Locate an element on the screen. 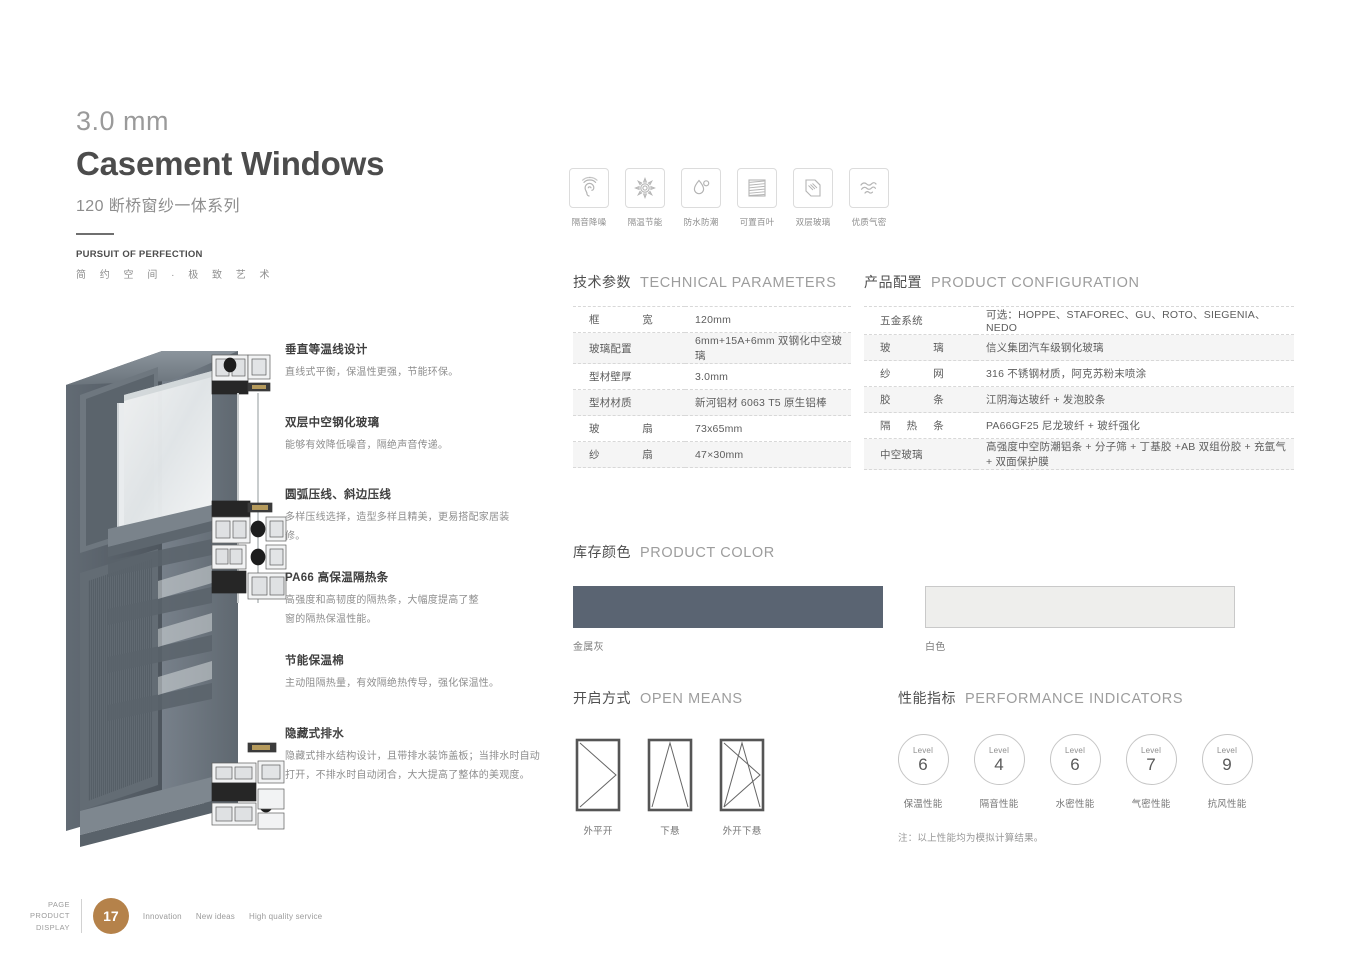  row-value: 新河铝材 6063 T5 原生铝棒 is located at coordinates (768, 402).